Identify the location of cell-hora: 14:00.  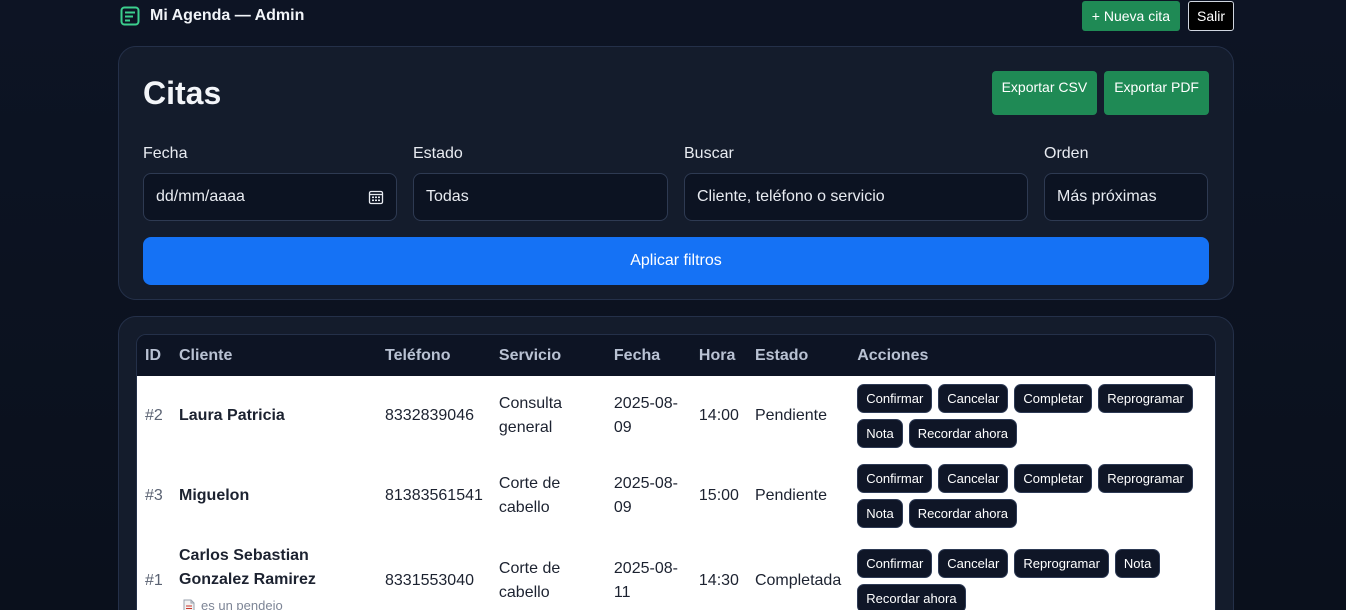
(718, 415).